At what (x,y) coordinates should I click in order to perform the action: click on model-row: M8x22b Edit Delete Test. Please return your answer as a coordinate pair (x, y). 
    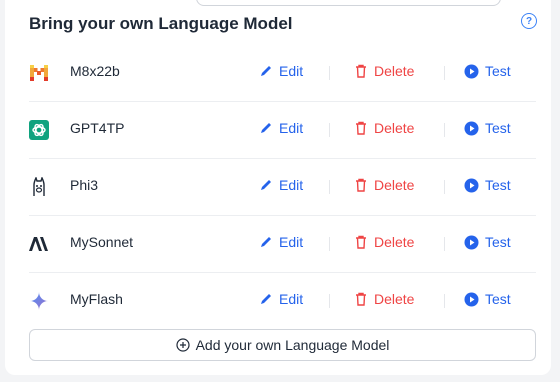
    Looking at the image, I should click on (282, 73).